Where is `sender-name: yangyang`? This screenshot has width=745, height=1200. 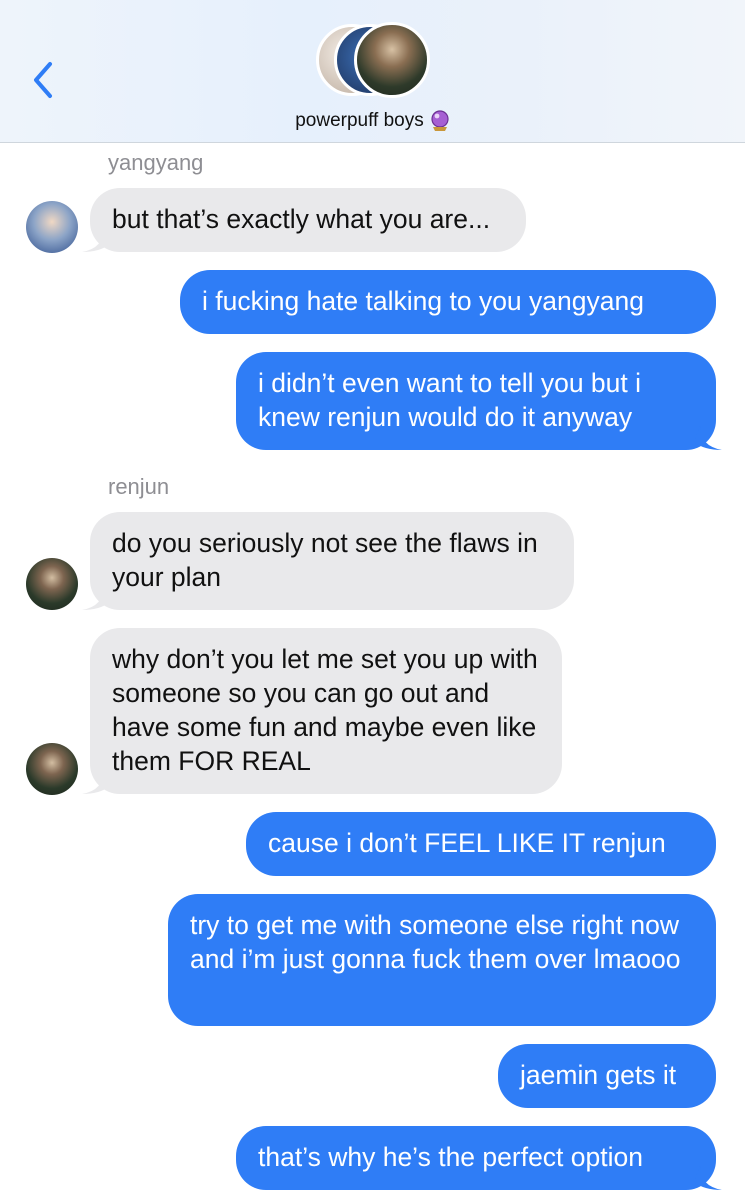 sender-name: yangyang is located at coordinates (156, 162).